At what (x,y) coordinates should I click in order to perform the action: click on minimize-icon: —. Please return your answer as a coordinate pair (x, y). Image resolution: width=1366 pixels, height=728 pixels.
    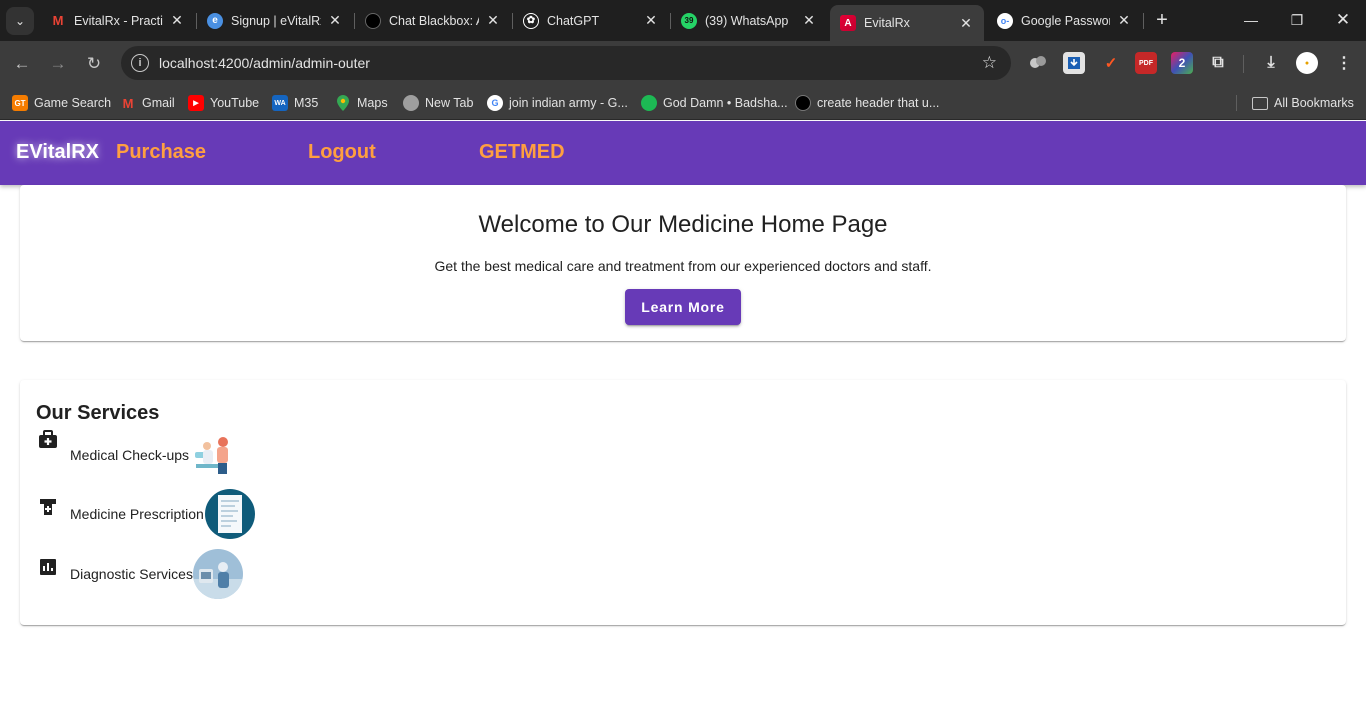
    Looking at the image, I should click on (1251, 20).